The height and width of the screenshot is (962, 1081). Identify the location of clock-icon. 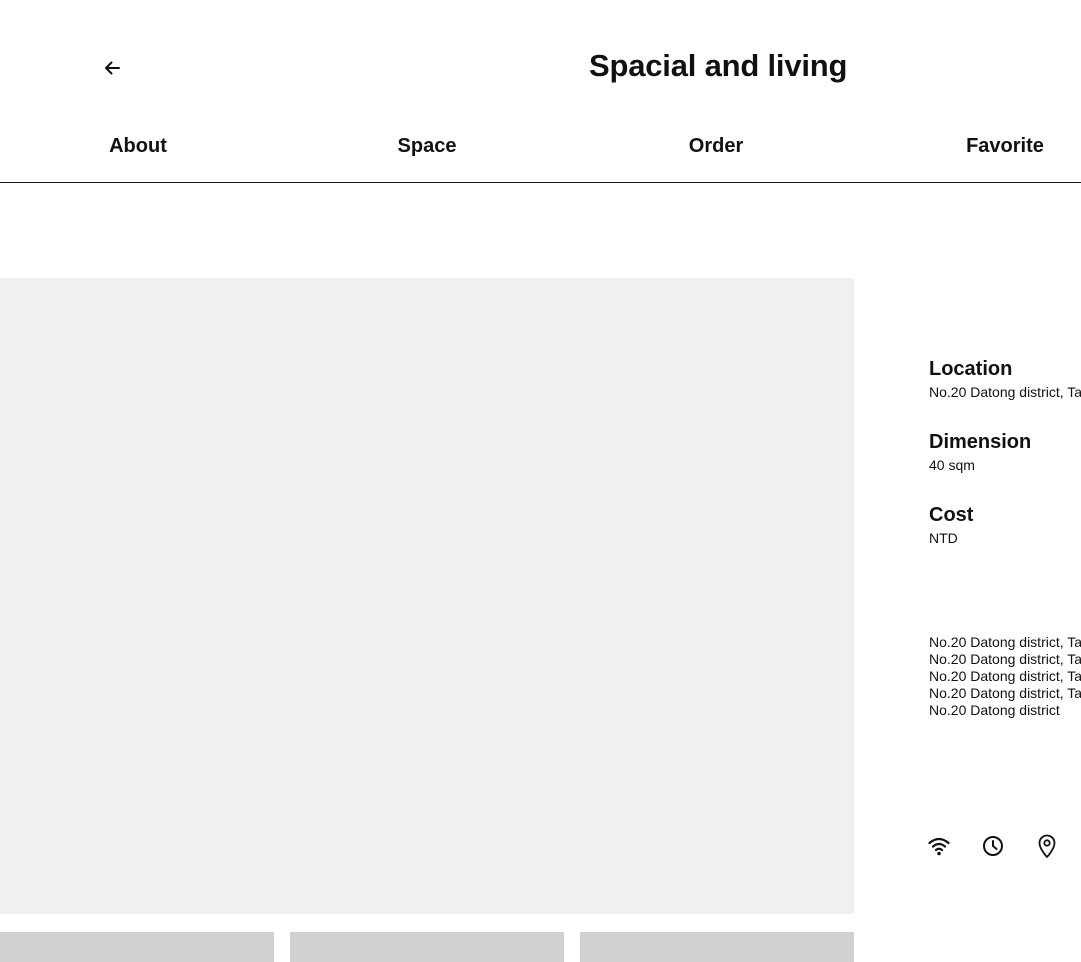
(993, 846).